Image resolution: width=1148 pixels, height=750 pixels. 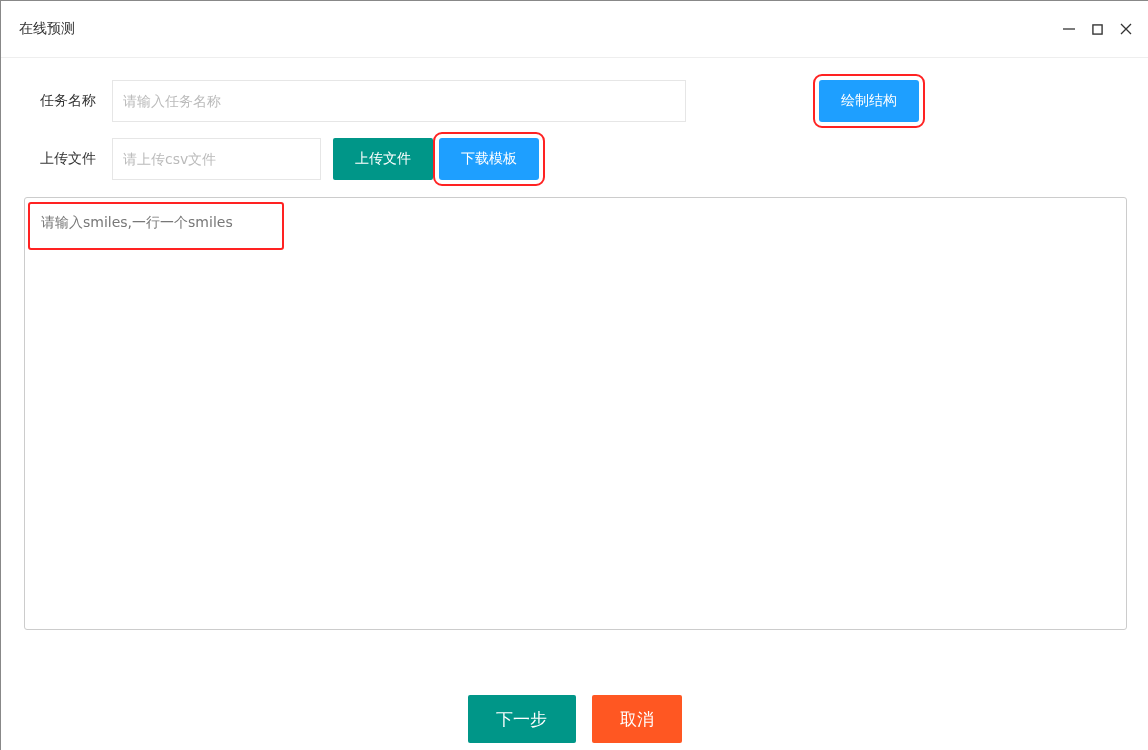 I want to click on field-label: 上传文件, so click(x=68, y=159).